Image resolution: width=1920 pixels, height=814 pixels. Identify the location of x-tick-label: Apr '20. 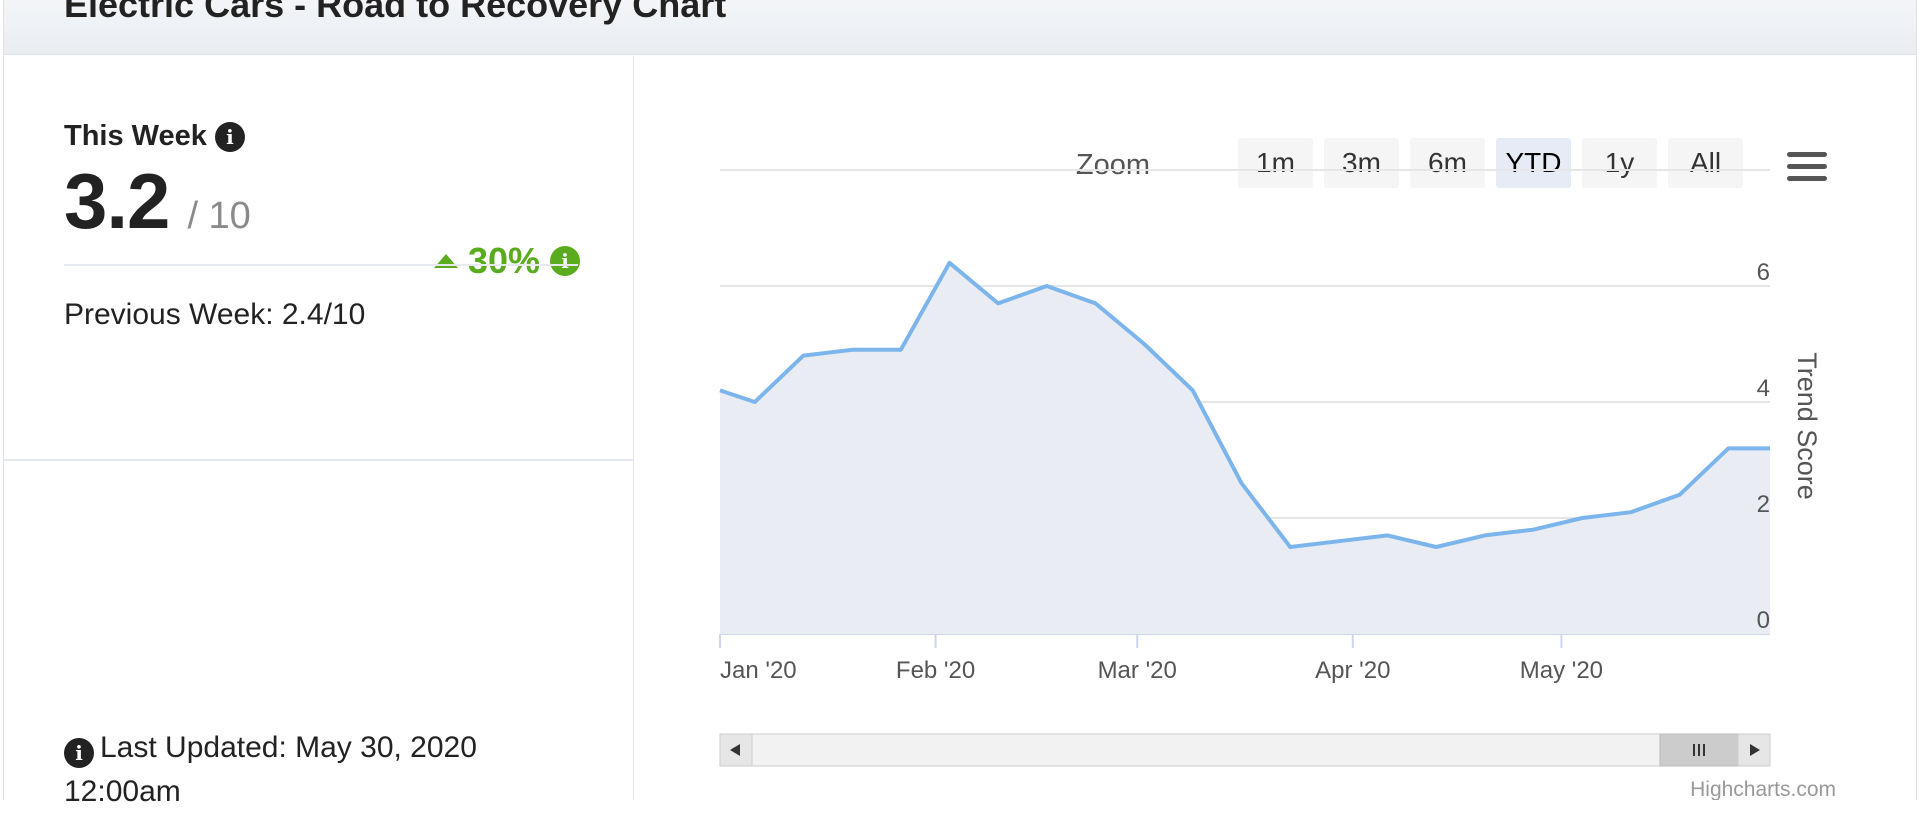
(1352, 670).